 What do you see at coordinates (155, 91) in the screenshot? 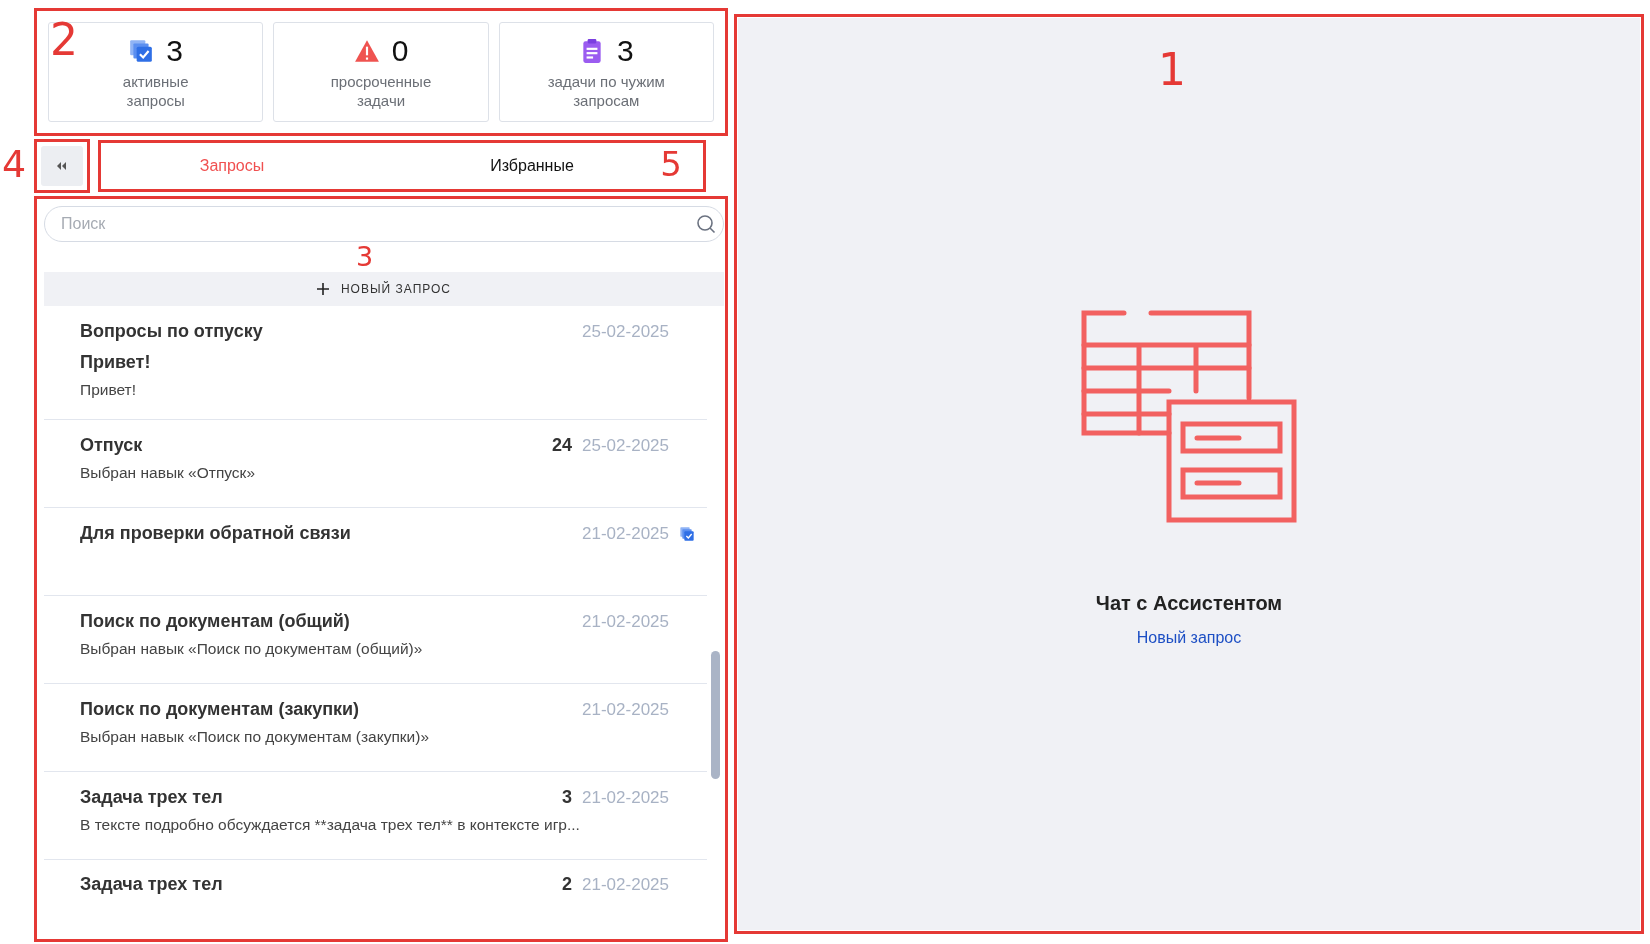
I see `stat-label: активные запросы` at bounding box center [155, 91].